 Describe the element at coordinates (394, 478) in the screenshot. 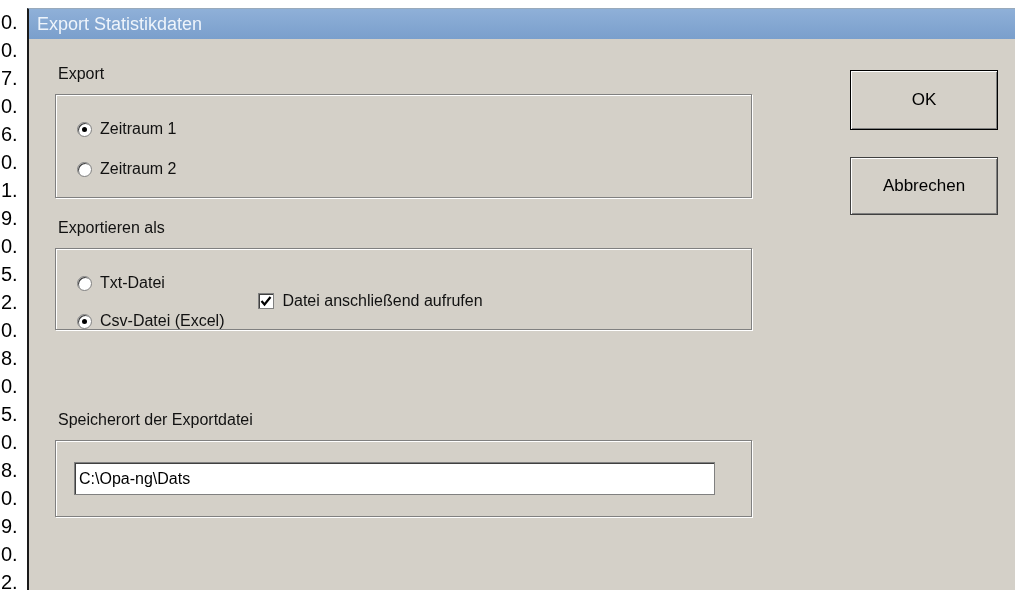

I see `path-field: C:\Opa-ng\Dats` at that location.